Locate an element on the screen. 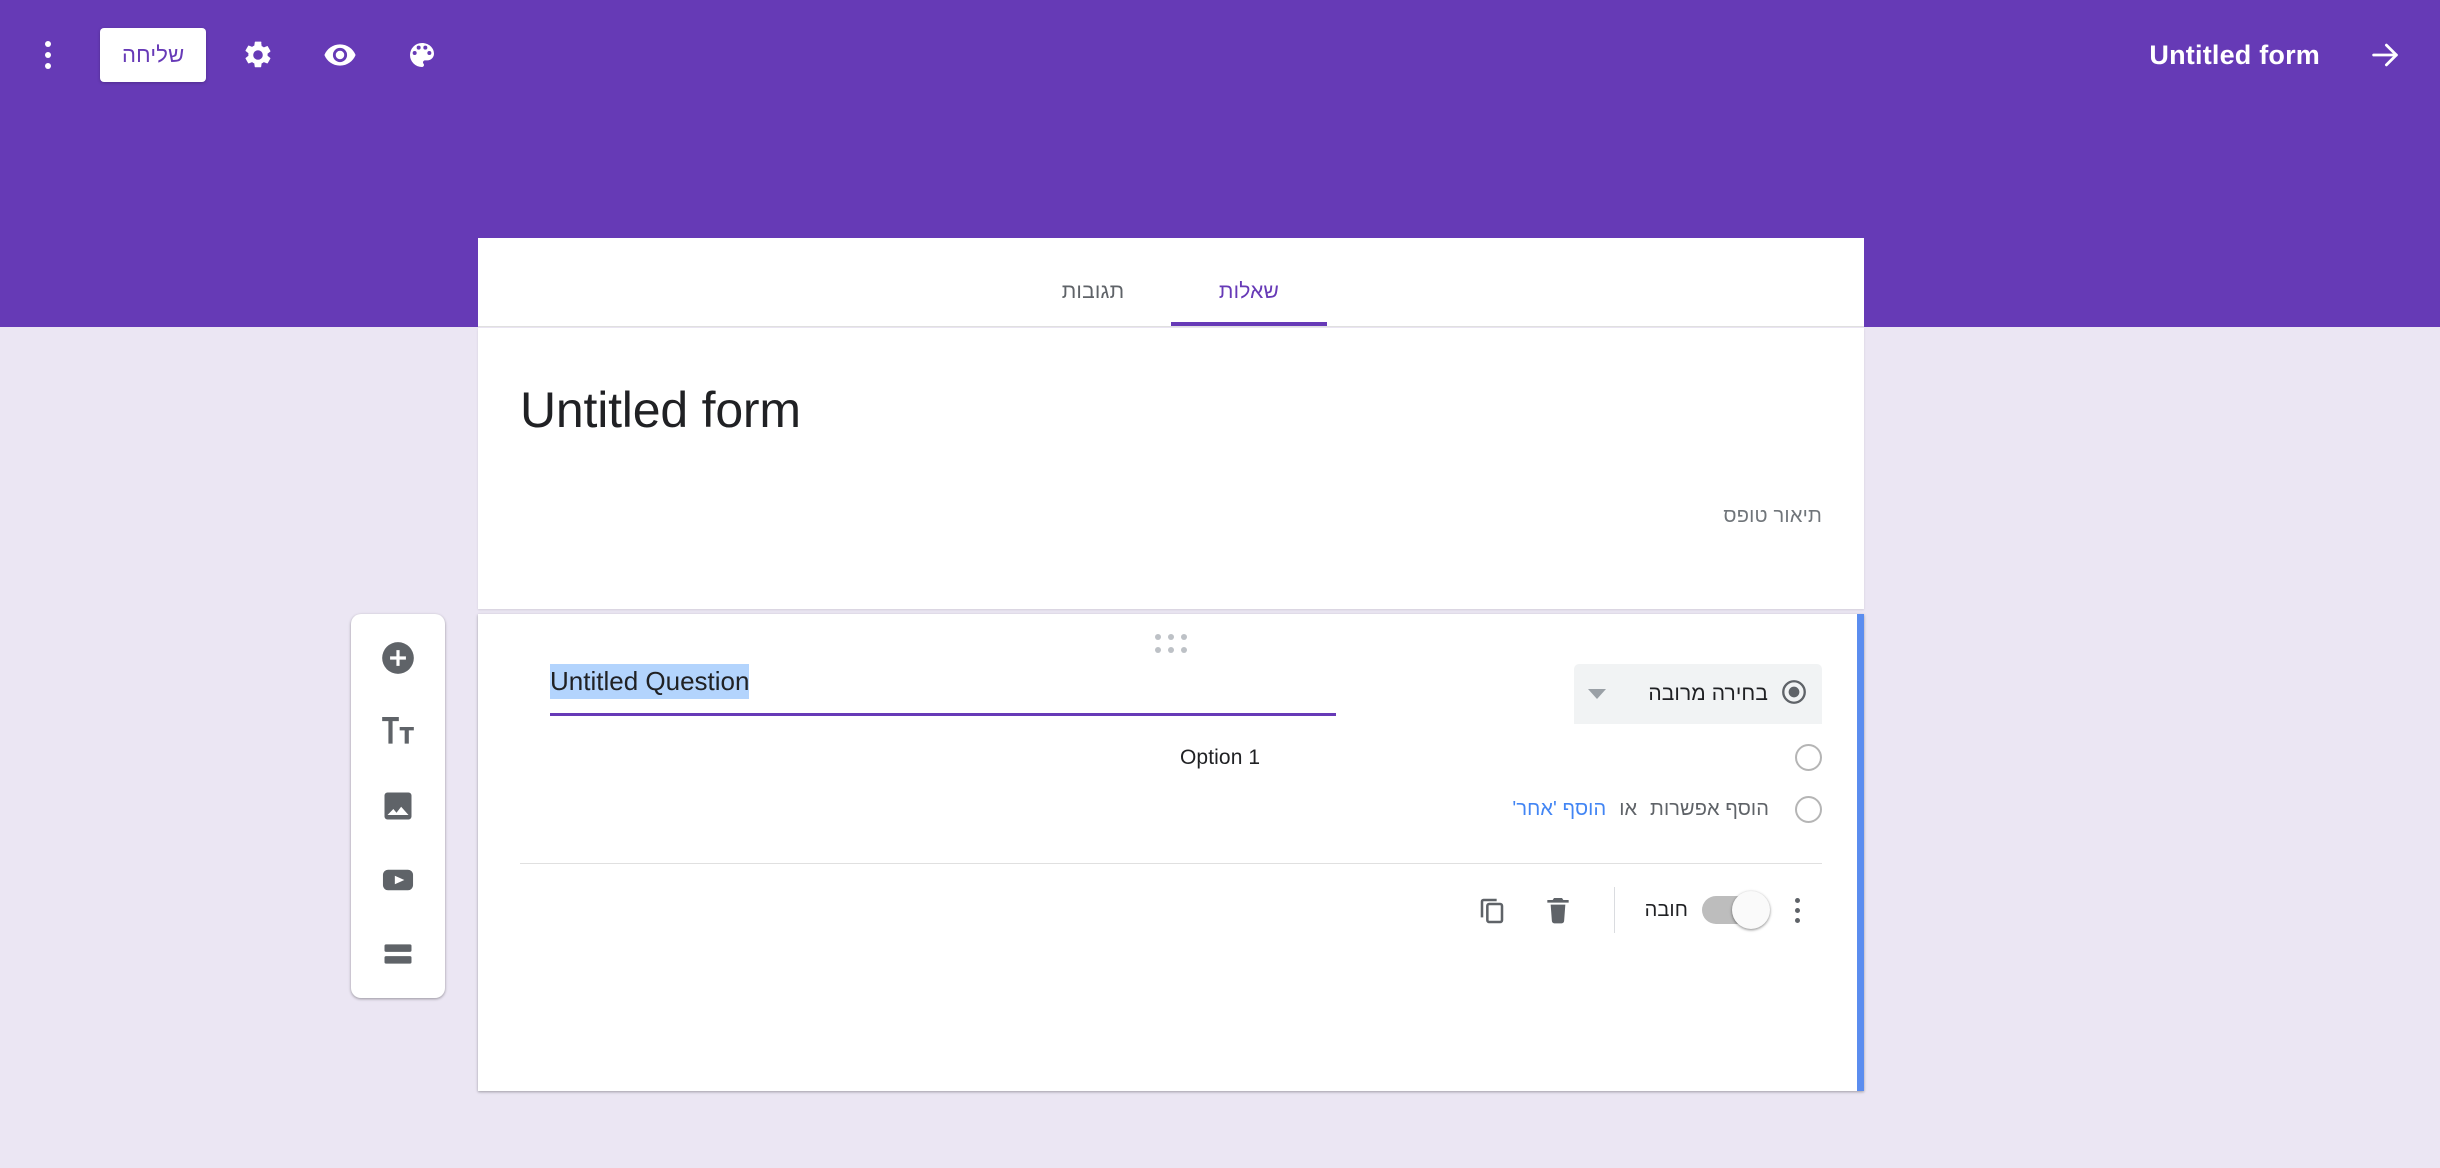 The width and height of the screenshot is (2440, 1168). question-title-input: Untitled Question is located at coordinates (650, 681).